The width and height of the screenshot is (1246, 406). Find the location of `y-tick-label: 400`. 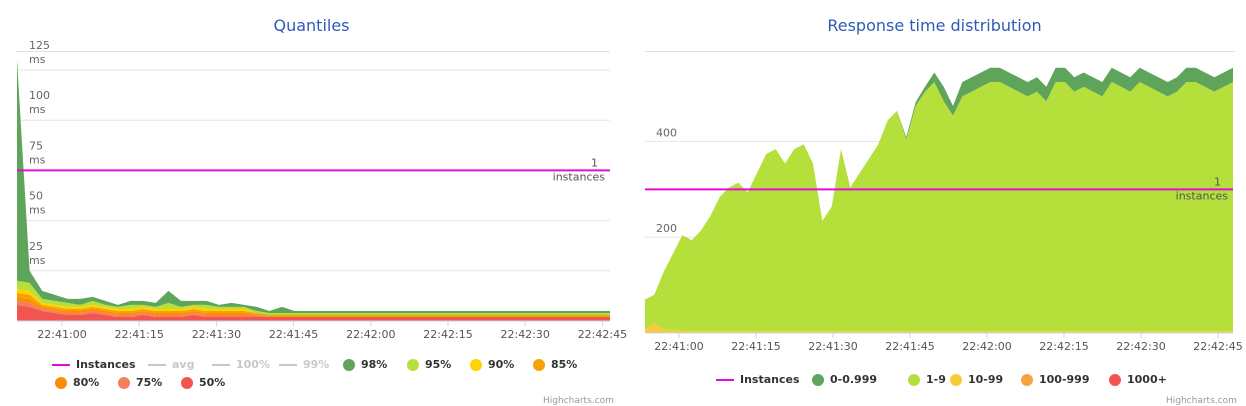

y-tick-label: 400 is located at coordinates (666, 132).